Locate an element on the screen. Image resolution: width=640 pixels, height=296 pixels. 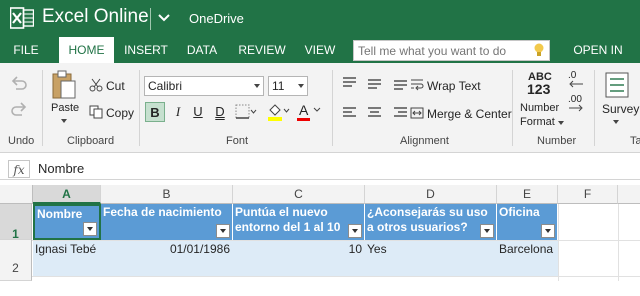
tab-review: REVIEW is located at coordinates (262, 50).